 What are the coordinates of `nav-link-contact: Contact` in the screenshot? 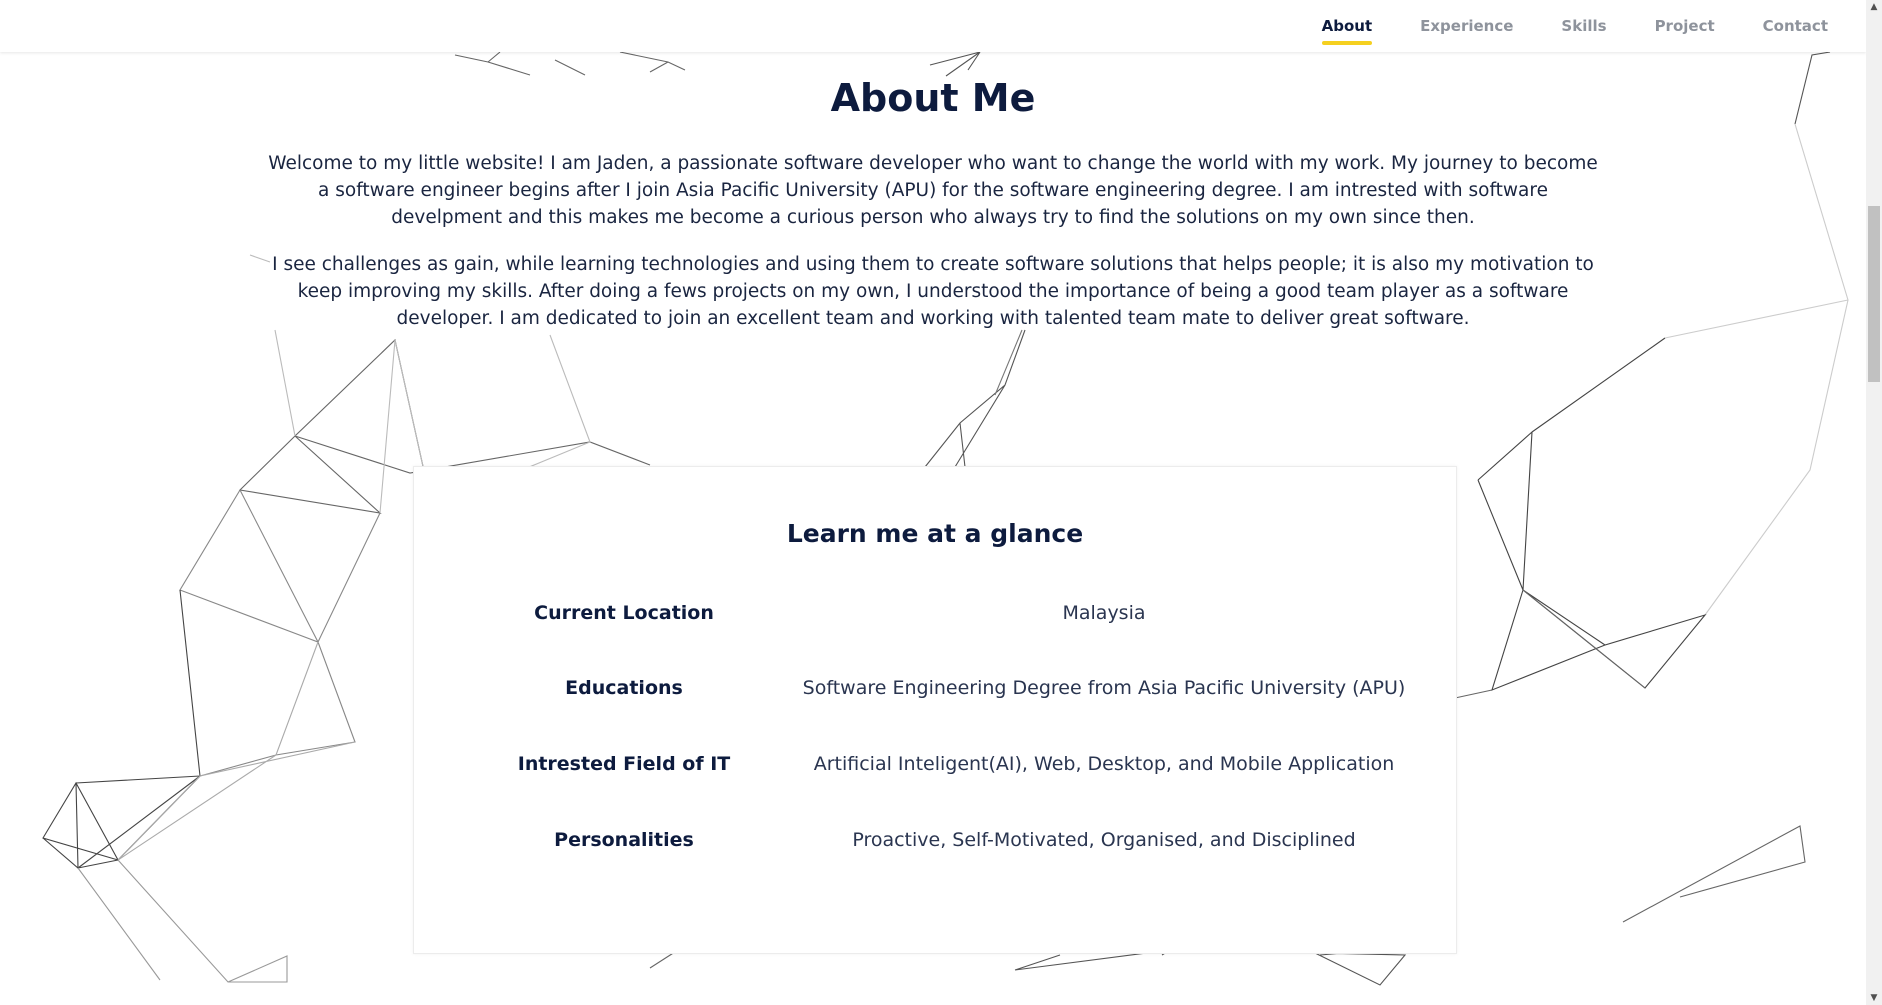 It's located at (1795, 26).